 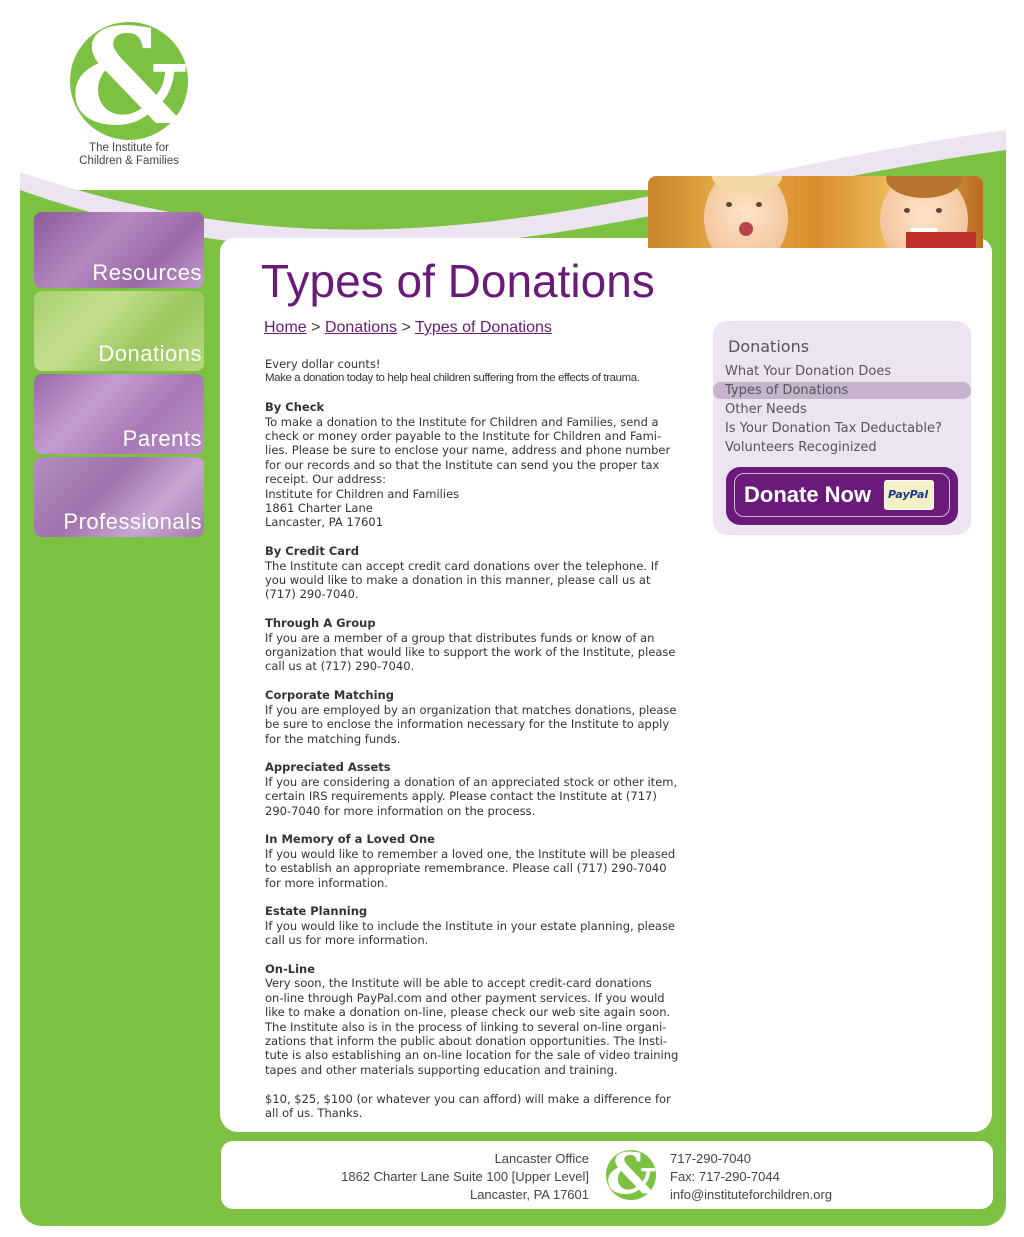 What do you see at coordinates (295, 407) in the screenshot?
I see `section-heading: By Check` at bounding box center [295, 407].